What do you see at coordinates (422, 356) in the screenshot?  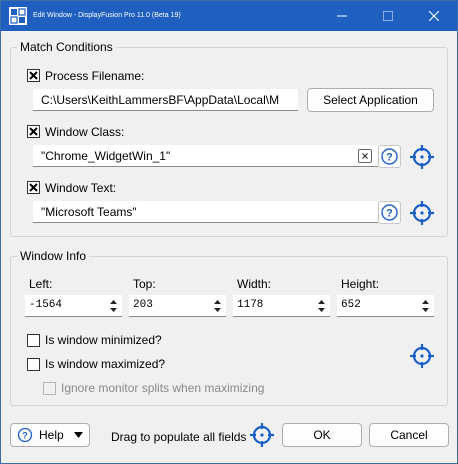 I see `window-info-crosshair-icon` at bounding box center [422, 356].